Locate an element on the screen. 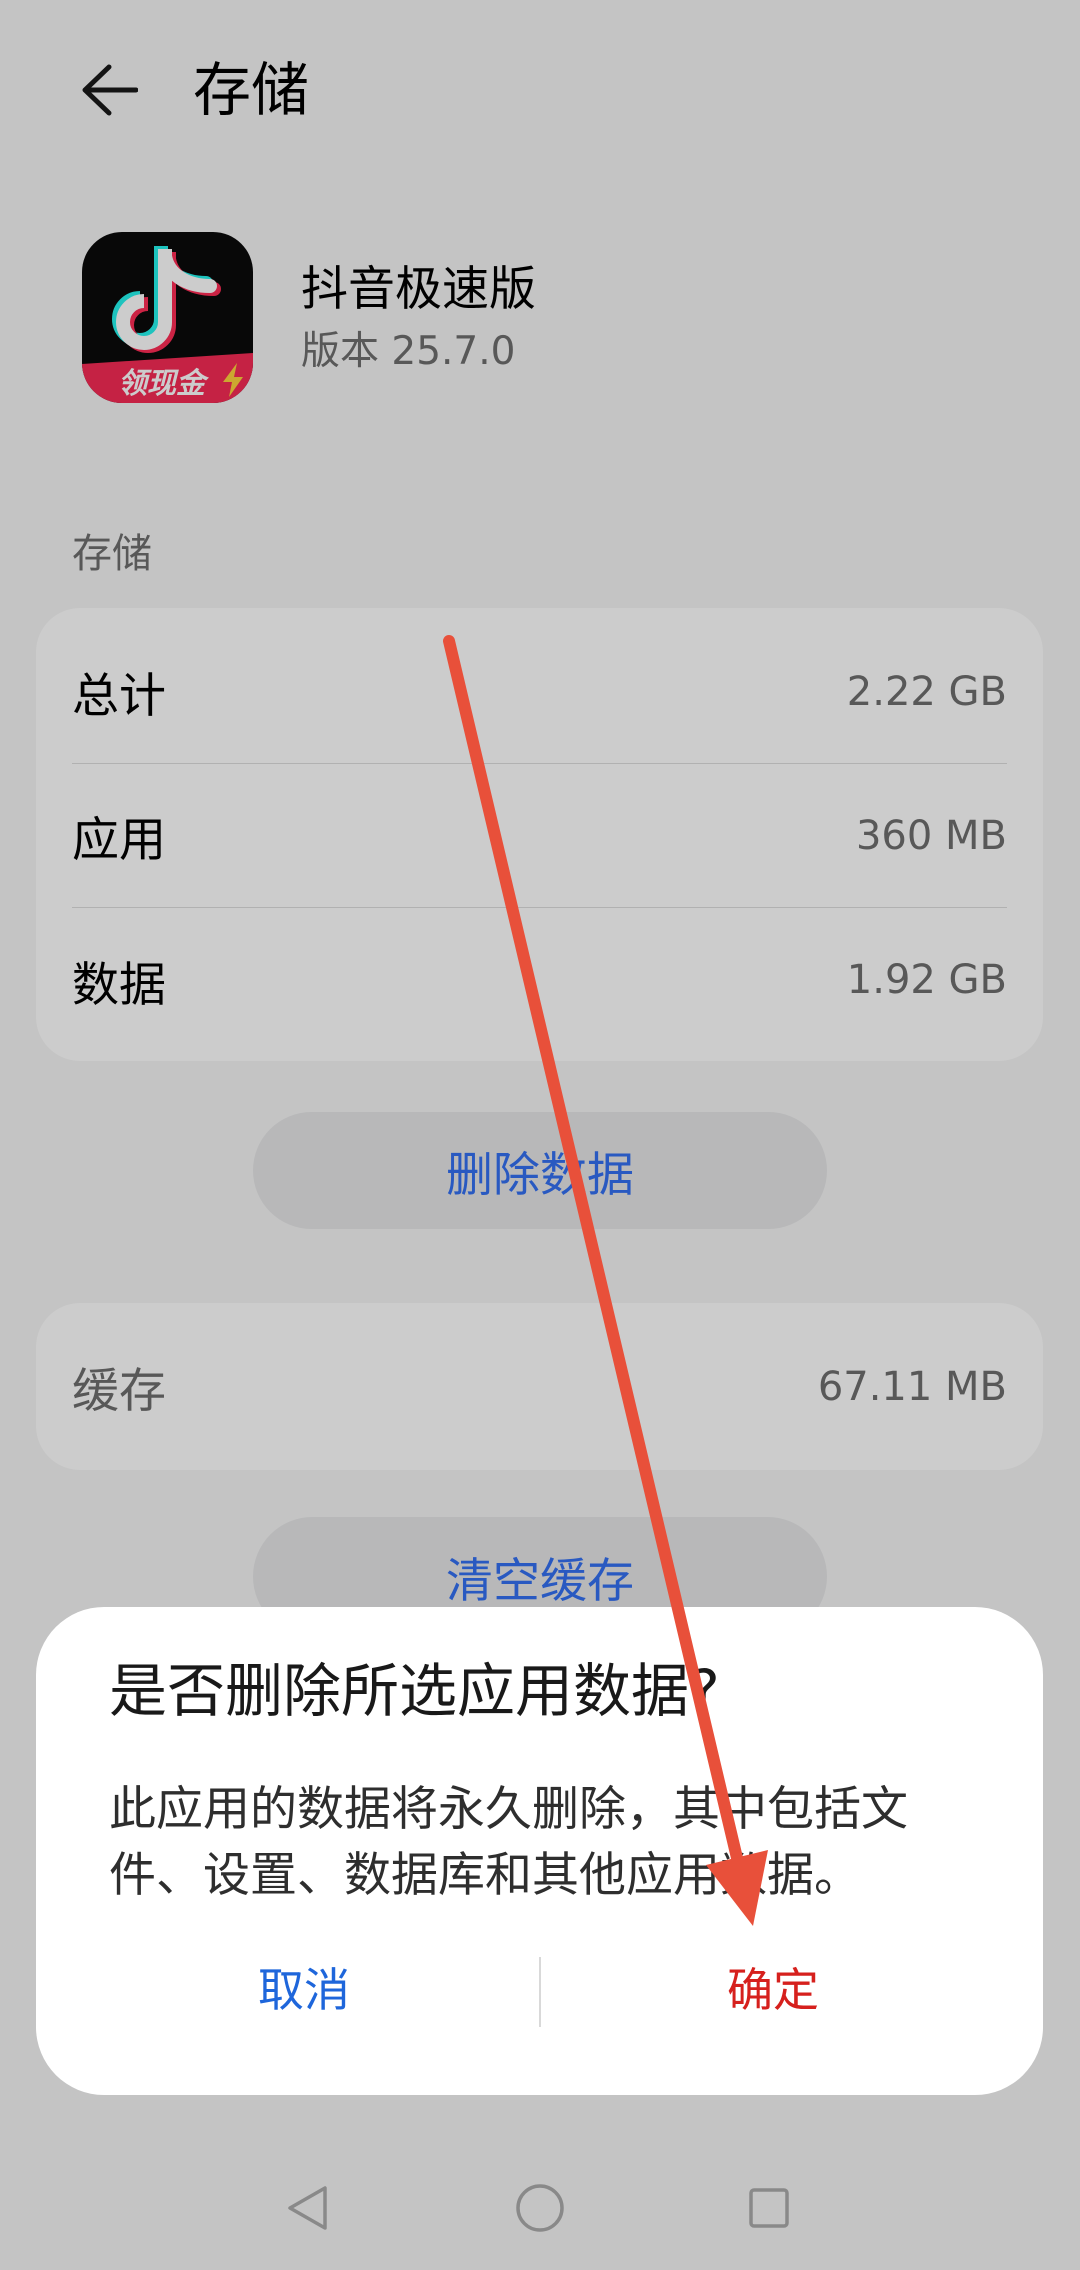 This screenshot has height=2270, width=1080. confirm-button: 确定 is located at coordinates (773, 1990).